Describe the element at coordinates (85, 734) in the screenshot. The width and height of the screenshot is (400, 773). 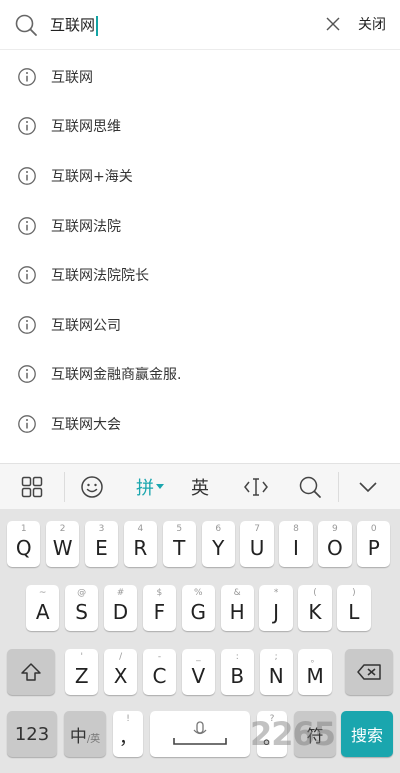
I see `language-switch-key: 中/英` at that location.